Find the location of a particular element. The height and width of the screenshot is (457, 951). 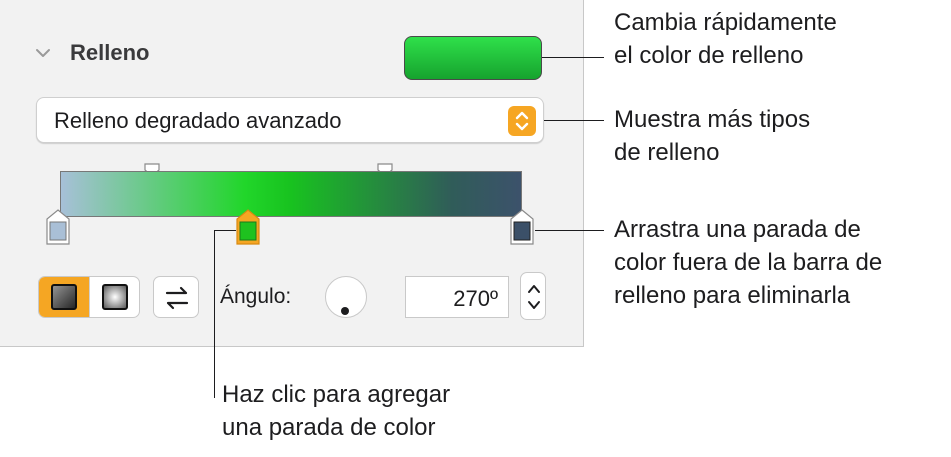

callout-text: color fuera de la barra de is located at coordinates (748, 262).